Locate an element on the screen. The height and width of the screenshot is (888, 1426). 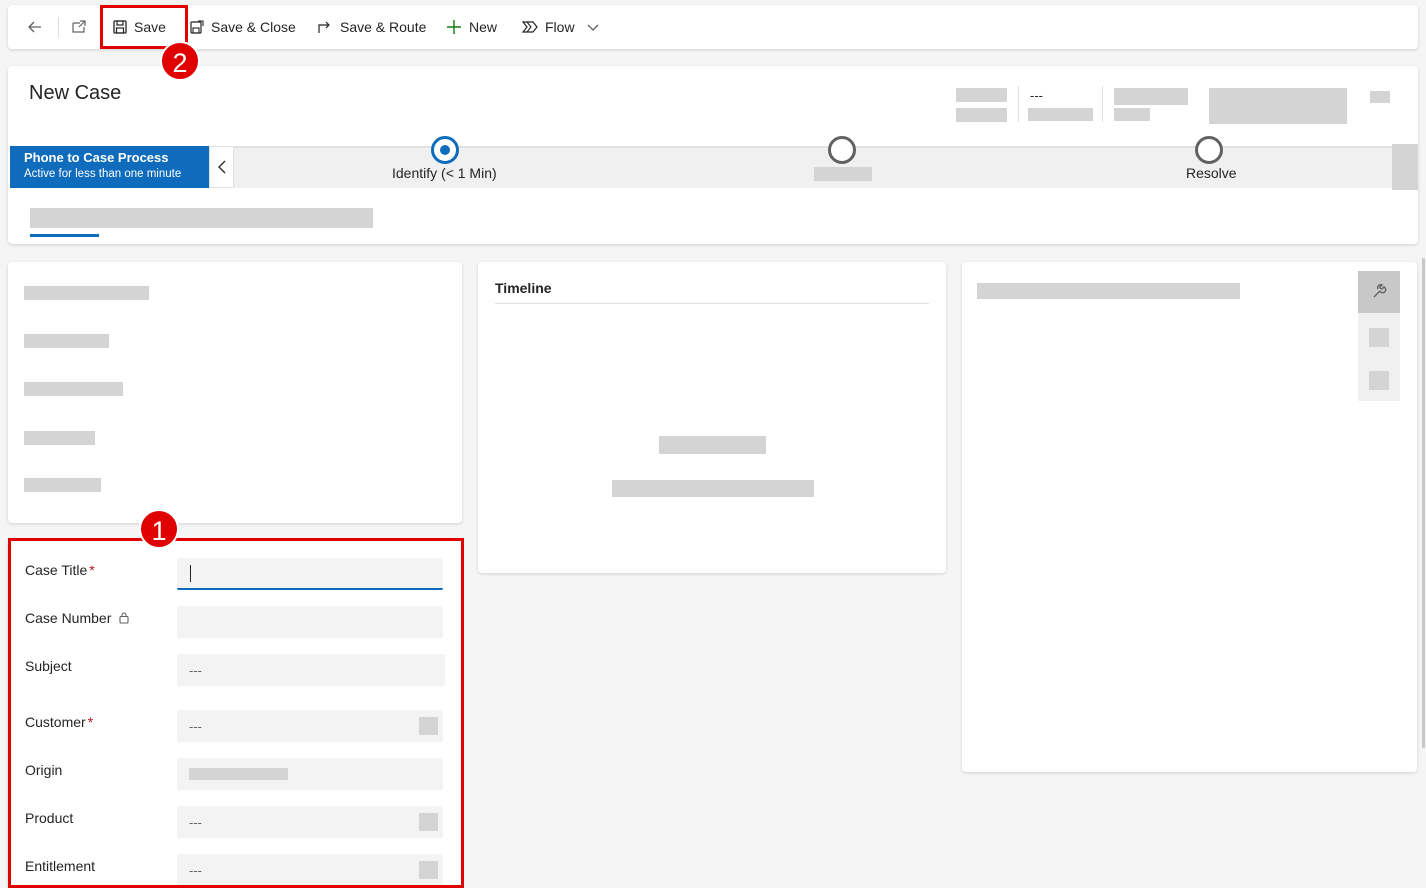
product-row: Product --- is located at coordinates (234, 822).